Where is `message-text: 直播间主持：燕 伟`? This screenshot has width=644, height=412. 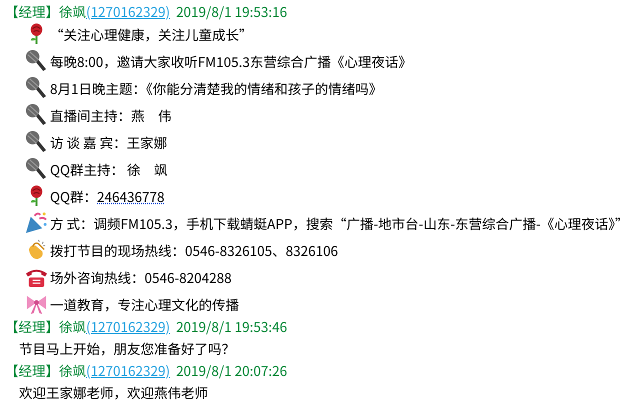 message-text: 直播间主持：燕 伟 is located at coordinates (111, 114).